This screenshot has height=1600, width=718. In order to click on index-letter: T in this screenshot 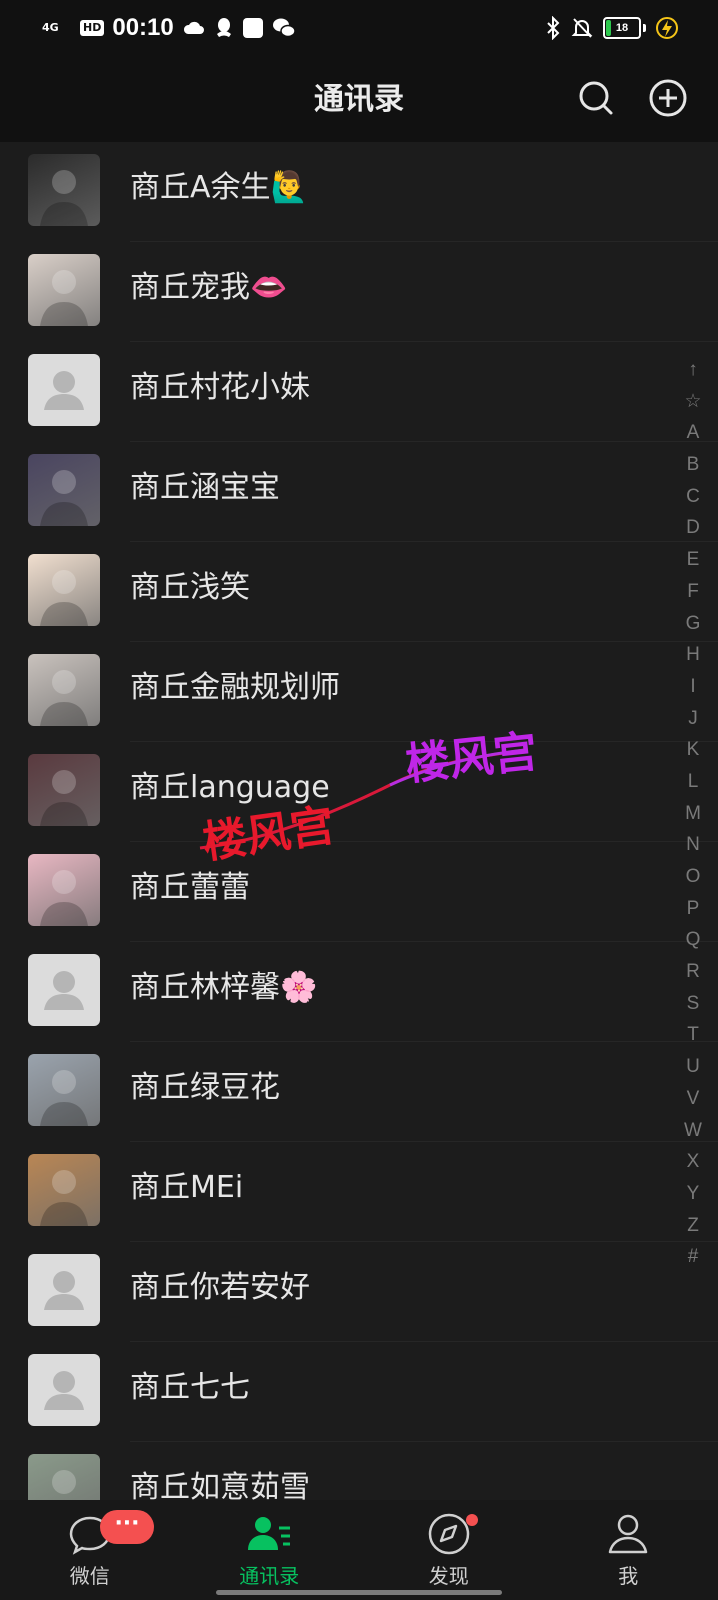, I will do `click(693, 1035)`.